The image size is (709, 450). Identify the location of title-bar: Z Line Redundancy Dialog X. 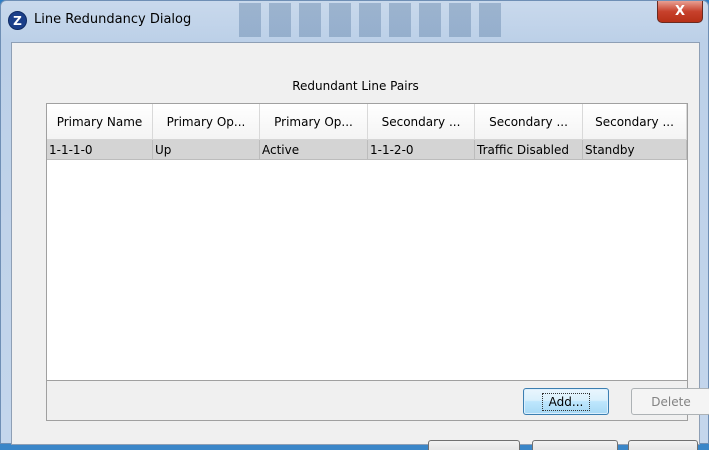
(354, 21).